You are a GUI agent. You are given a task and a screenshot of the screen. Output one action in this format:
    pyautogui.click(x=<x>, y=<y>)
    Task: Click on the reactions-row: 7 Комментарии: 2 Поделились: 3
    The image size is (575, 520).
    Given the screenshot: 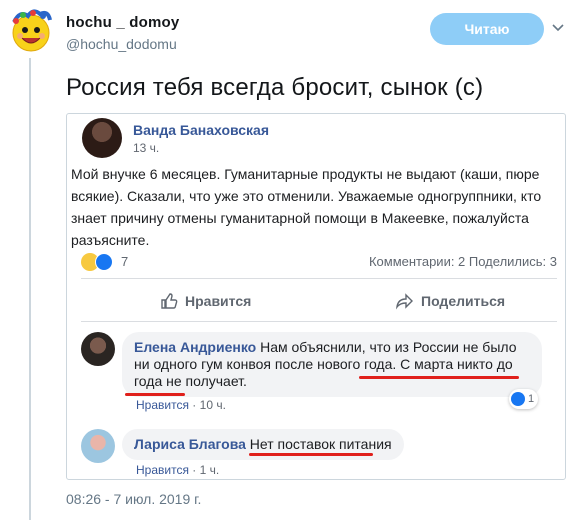 What is the action you would take?
    pyautogui.click(x=319, y=263)
    